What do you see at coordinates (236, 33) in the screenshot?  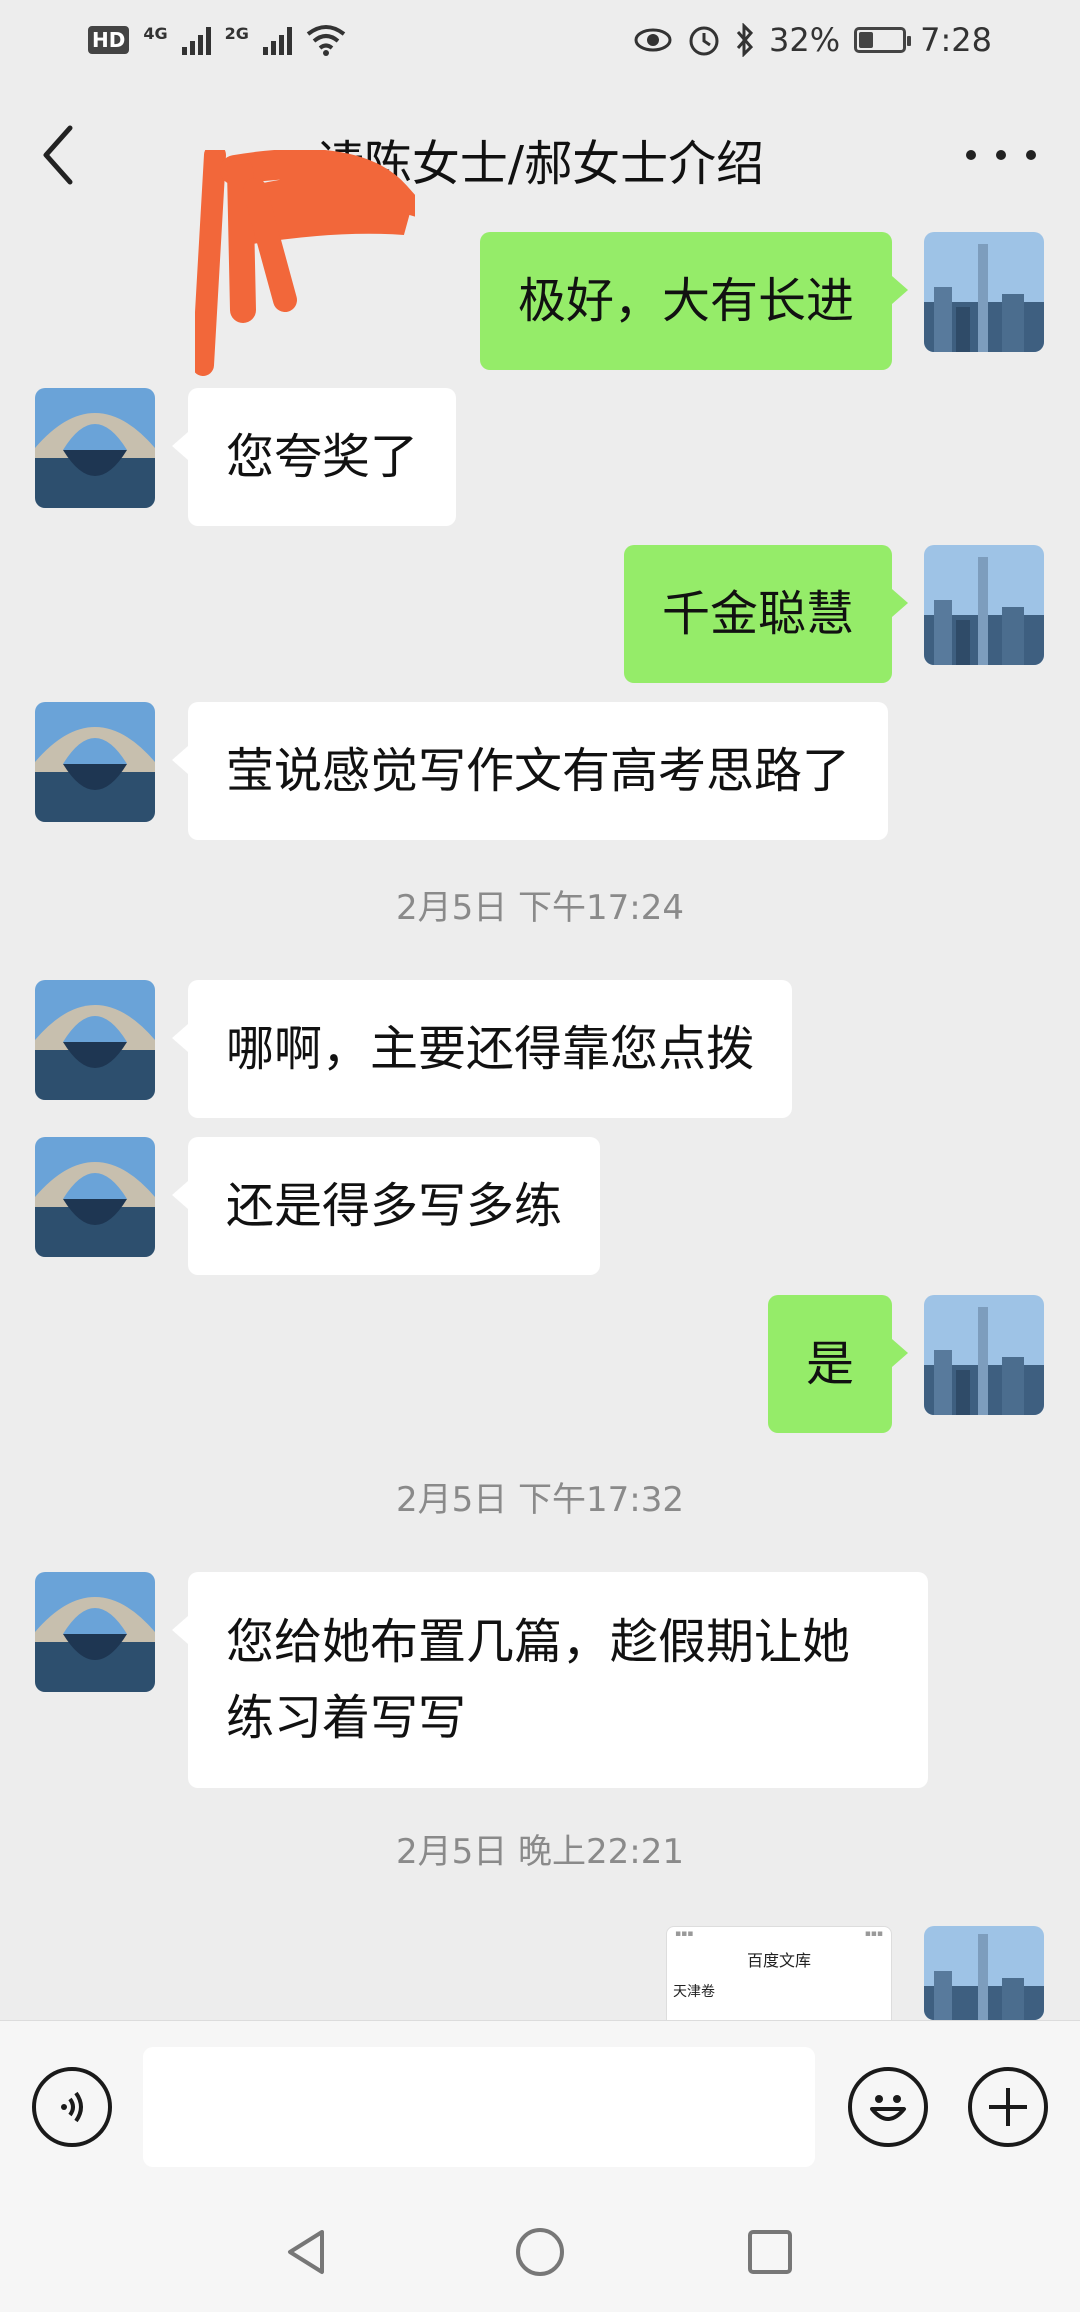 I see `network-2g-label: 2G` at bounding box center [236, 33].